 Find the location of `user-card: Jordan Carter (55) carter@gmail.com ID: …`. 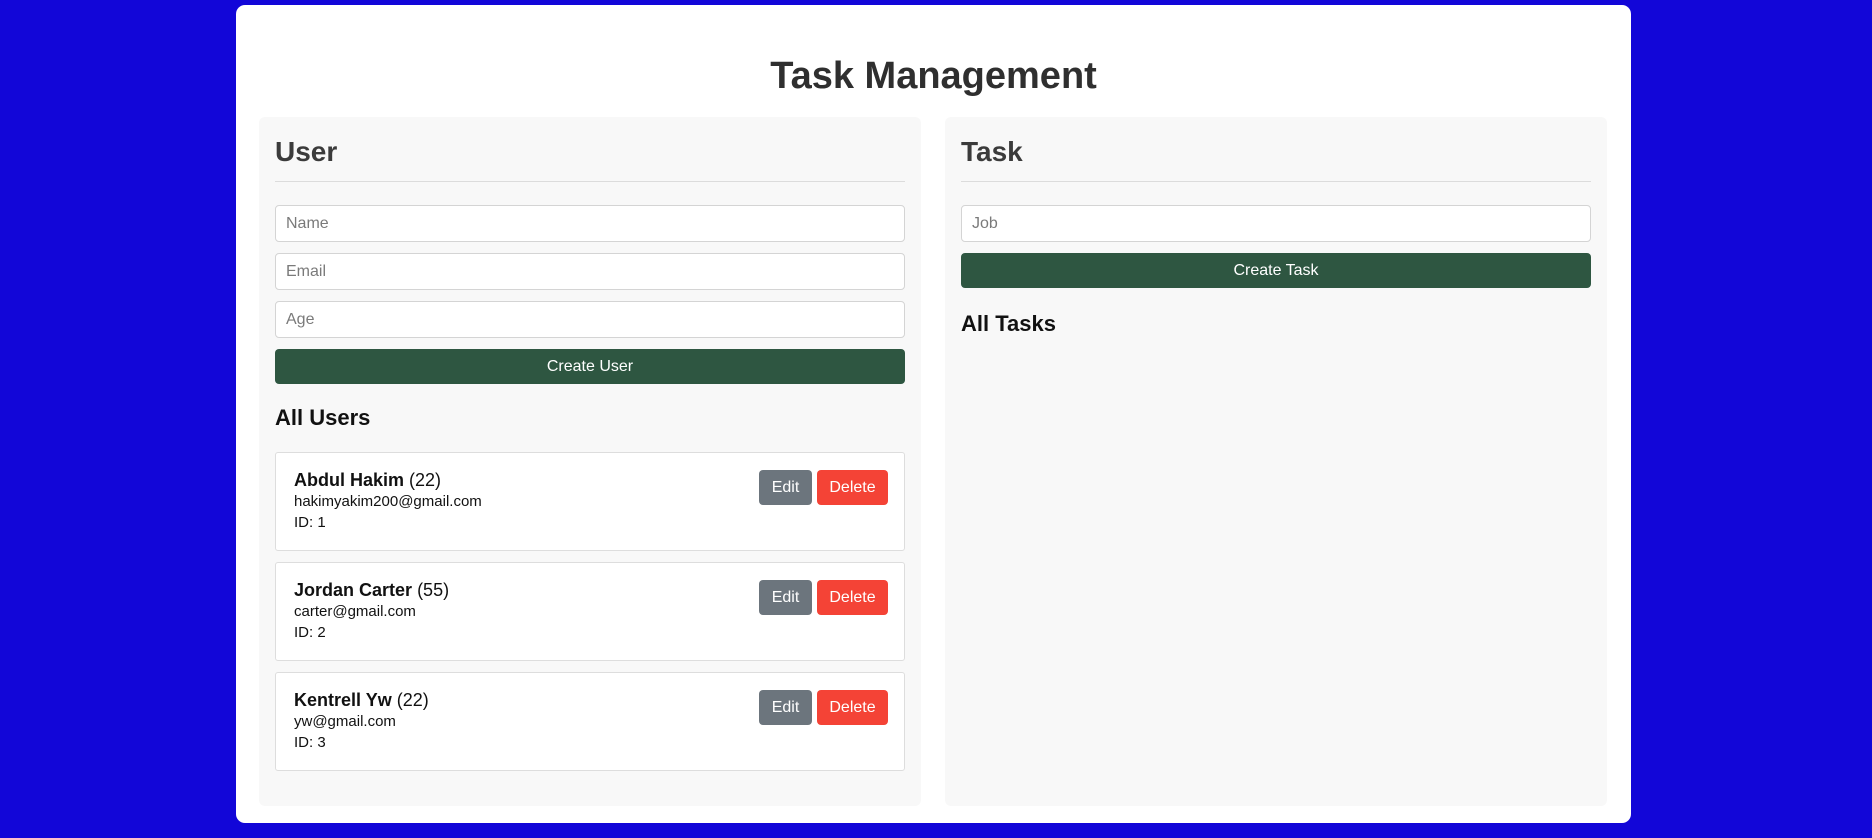

user-card: Jordan Carter (55) carter@gmail.com ID: … is located at coordinates (590, 611).